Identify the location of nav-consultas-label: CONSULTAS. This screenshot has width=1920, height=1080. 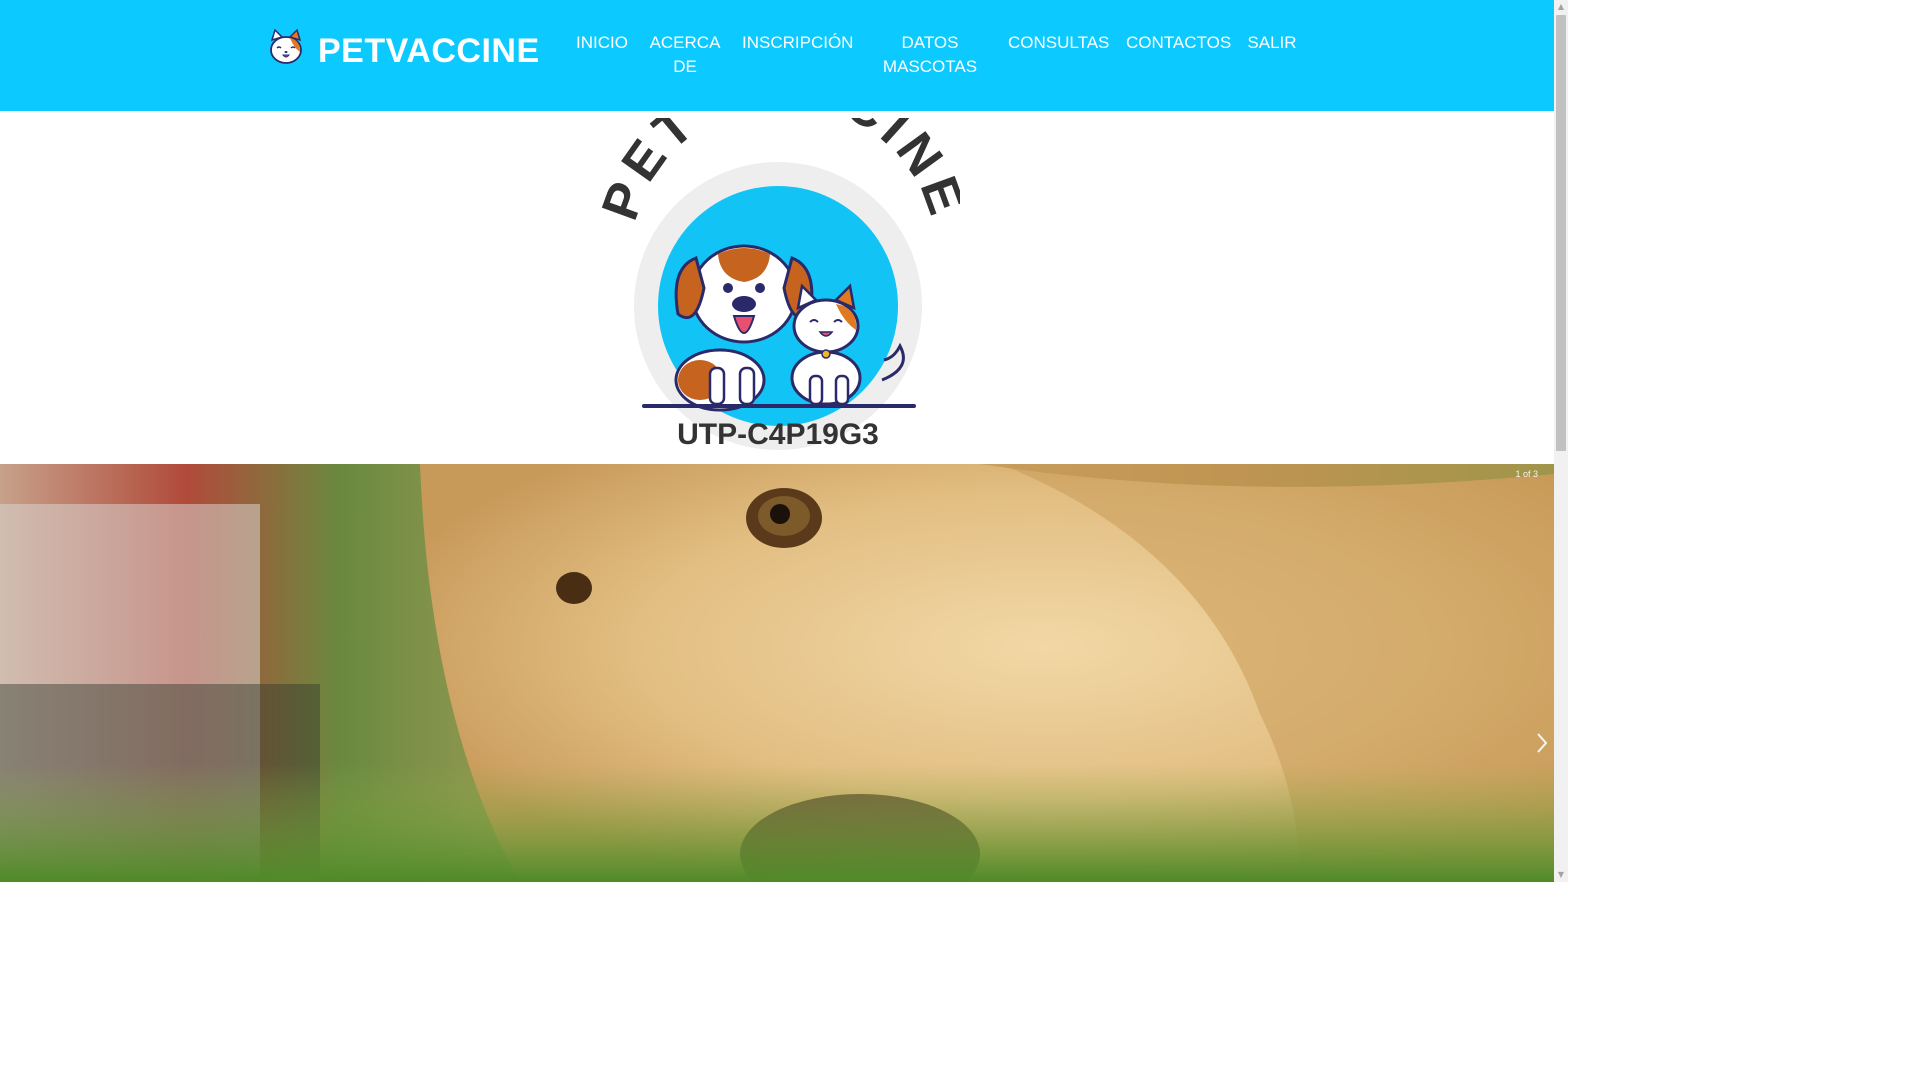
(1059, 42).